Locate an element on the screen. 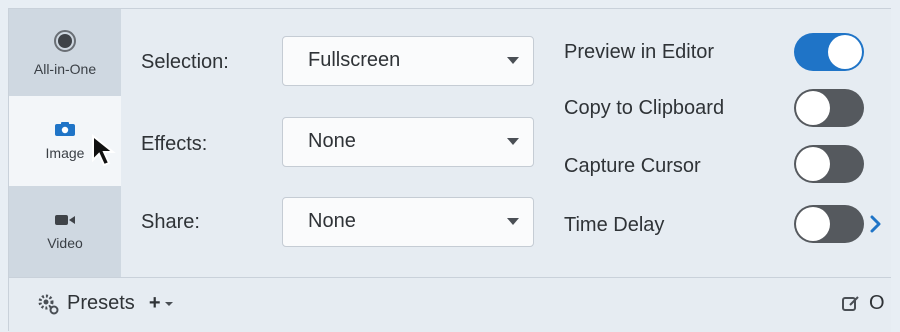 The image size is (900, 332). tab-label: All-in-One is located at coordinates (65, 68).